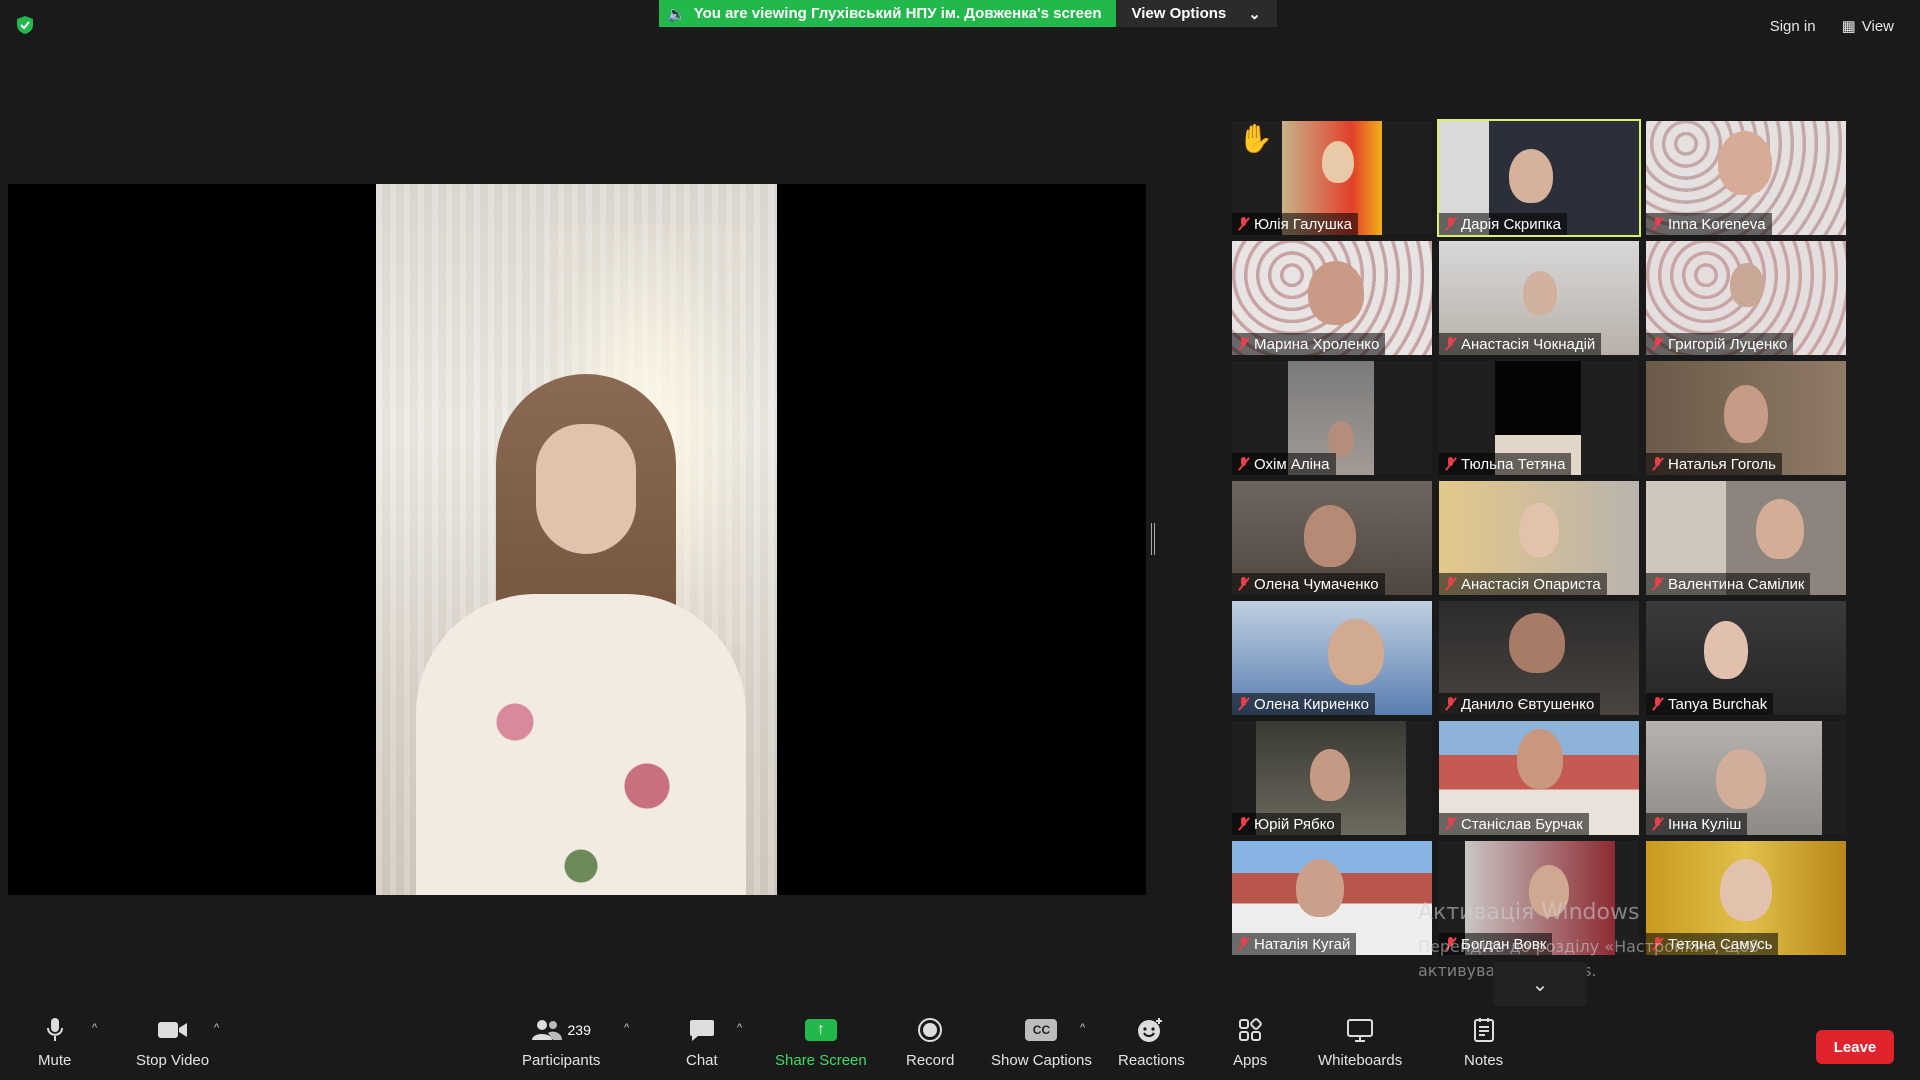 The width and height of the screenshot is (1920, 1080). I want to click on participant-tile: Наталья Гоголь, so click(1746, 418).